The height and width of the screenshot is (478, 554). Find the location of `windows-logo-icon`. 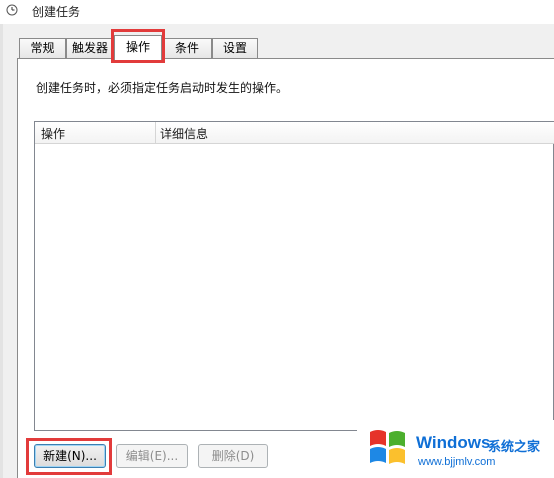

windows-logo-icon is located at coordinates (387, 447).